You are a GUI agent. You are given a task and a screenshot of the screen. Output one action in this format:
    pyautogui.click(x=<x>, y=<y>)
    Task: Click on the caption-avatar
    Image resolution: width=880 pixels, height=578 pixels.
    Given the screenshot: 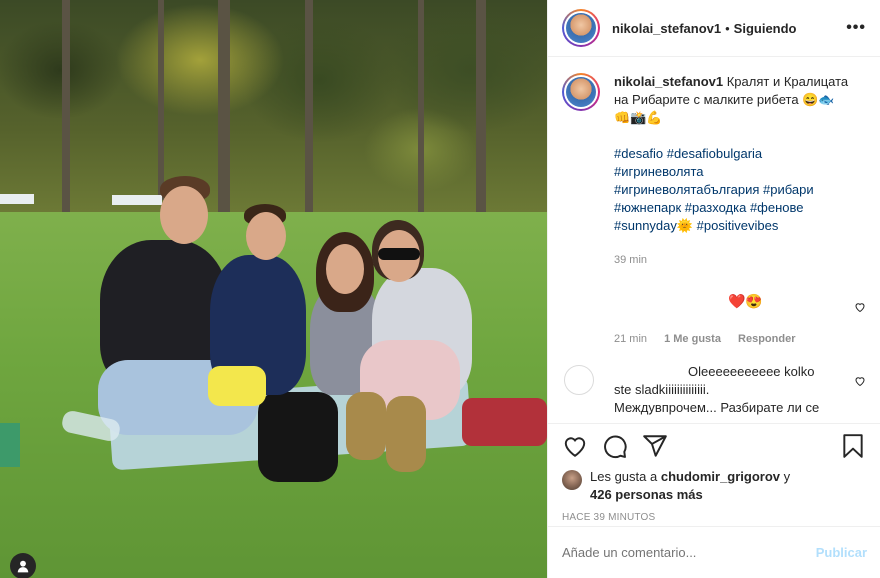 What is the action you would take?
    pyautogui.click(x=581, y=92)
    